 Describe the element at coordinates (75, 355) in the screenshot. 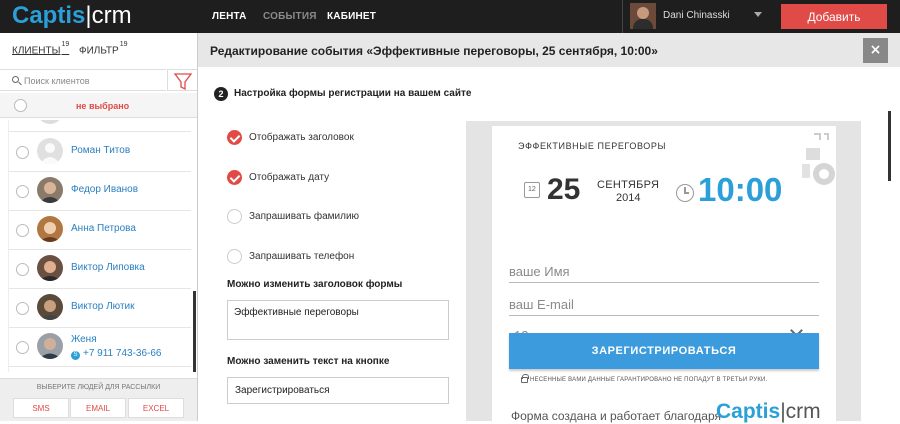

I see `skype-icon: S` at that location.